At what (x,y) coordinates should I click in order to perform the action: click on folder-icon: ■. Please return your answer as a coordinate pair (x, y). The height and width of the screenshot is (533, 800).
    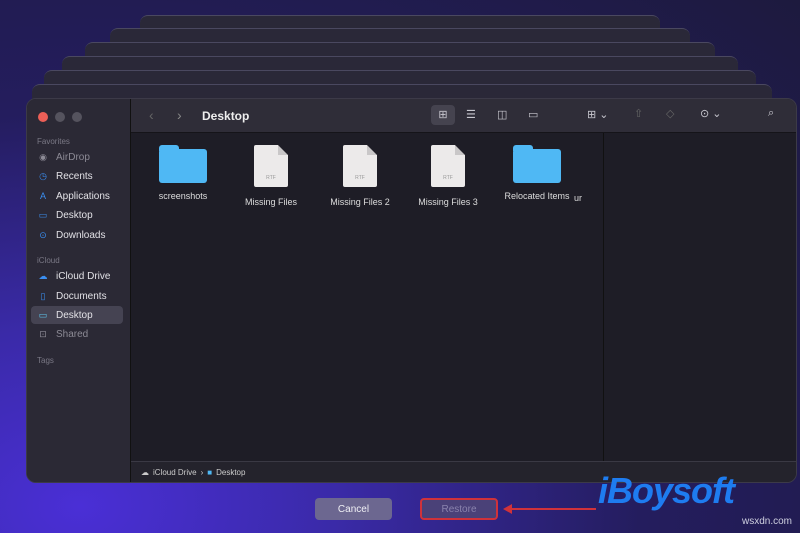
    Looking at the image, I should click on (210, 472).